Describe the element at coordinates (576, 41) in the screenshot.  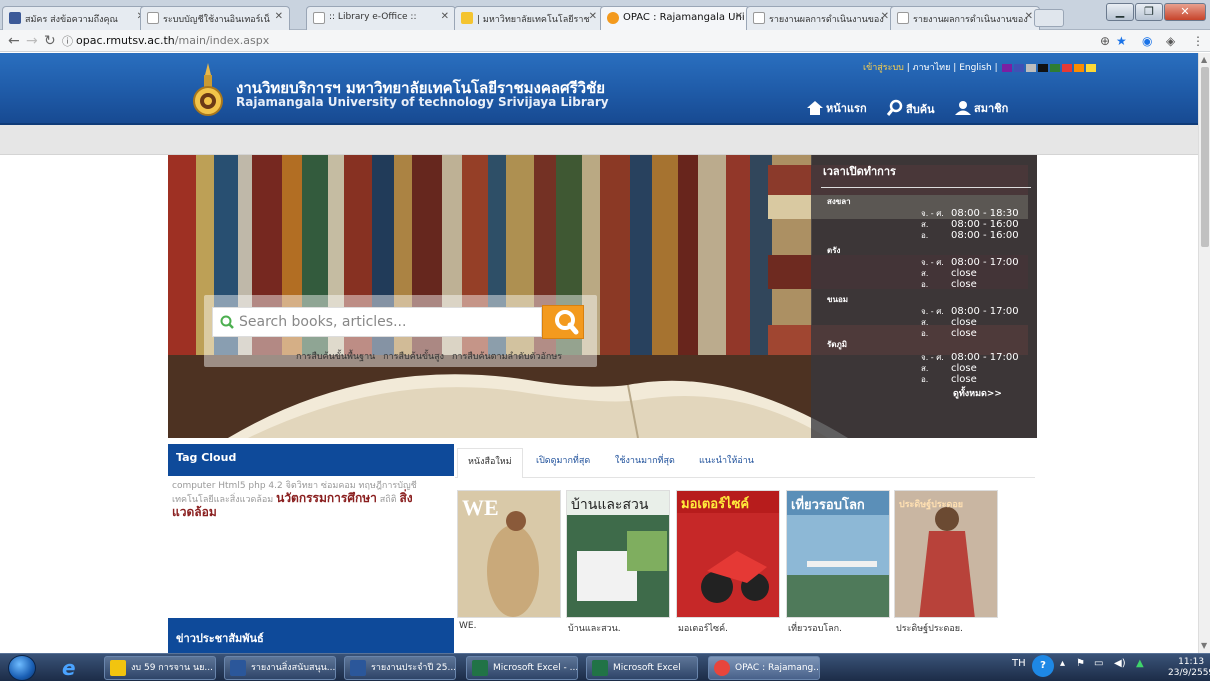
I see `url-field: opac.rmutsv.ac.th/main/index.aspx` at that location.